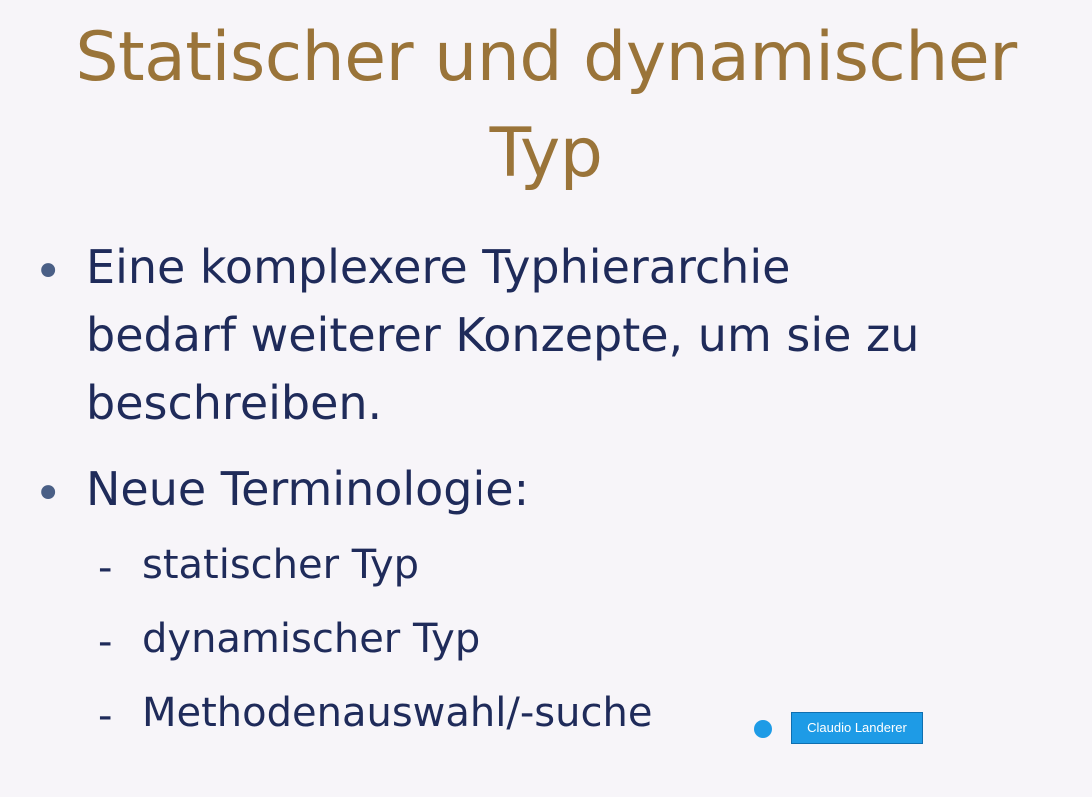  Describe the element at coordinates (546, 57) in the screenshot. I see `slide-title-line-1: Statischer und dynamischer` at that location.